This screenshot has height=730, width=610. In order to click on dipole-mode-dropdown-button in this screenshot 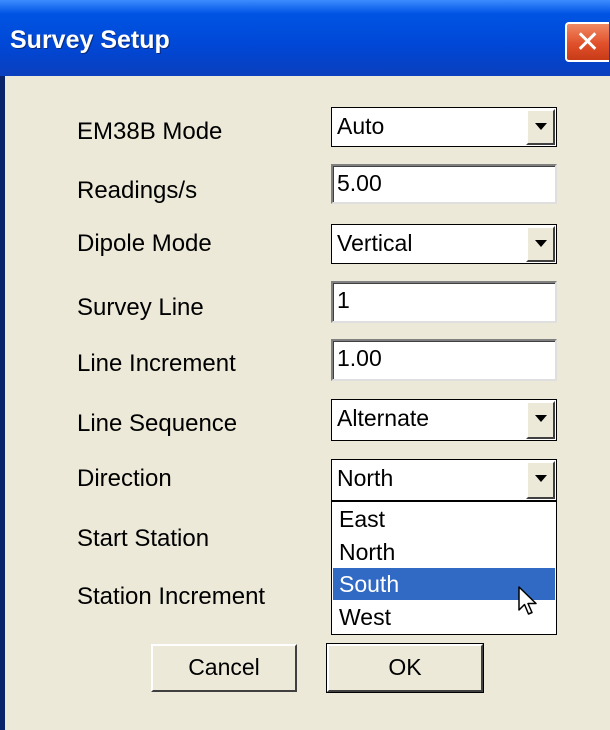, I will do `click(540, 244)`.